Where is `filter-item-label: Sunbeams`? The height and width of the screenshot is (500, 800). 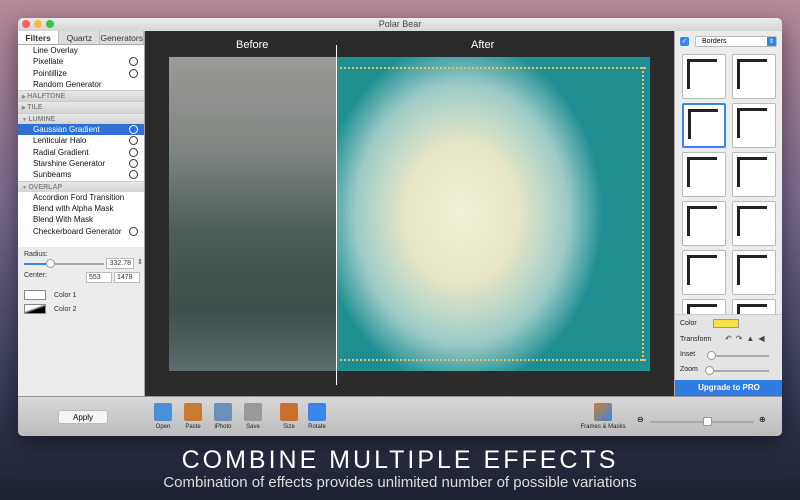 filter-item-label: Sunbeams is located at coordinates (52, 175).